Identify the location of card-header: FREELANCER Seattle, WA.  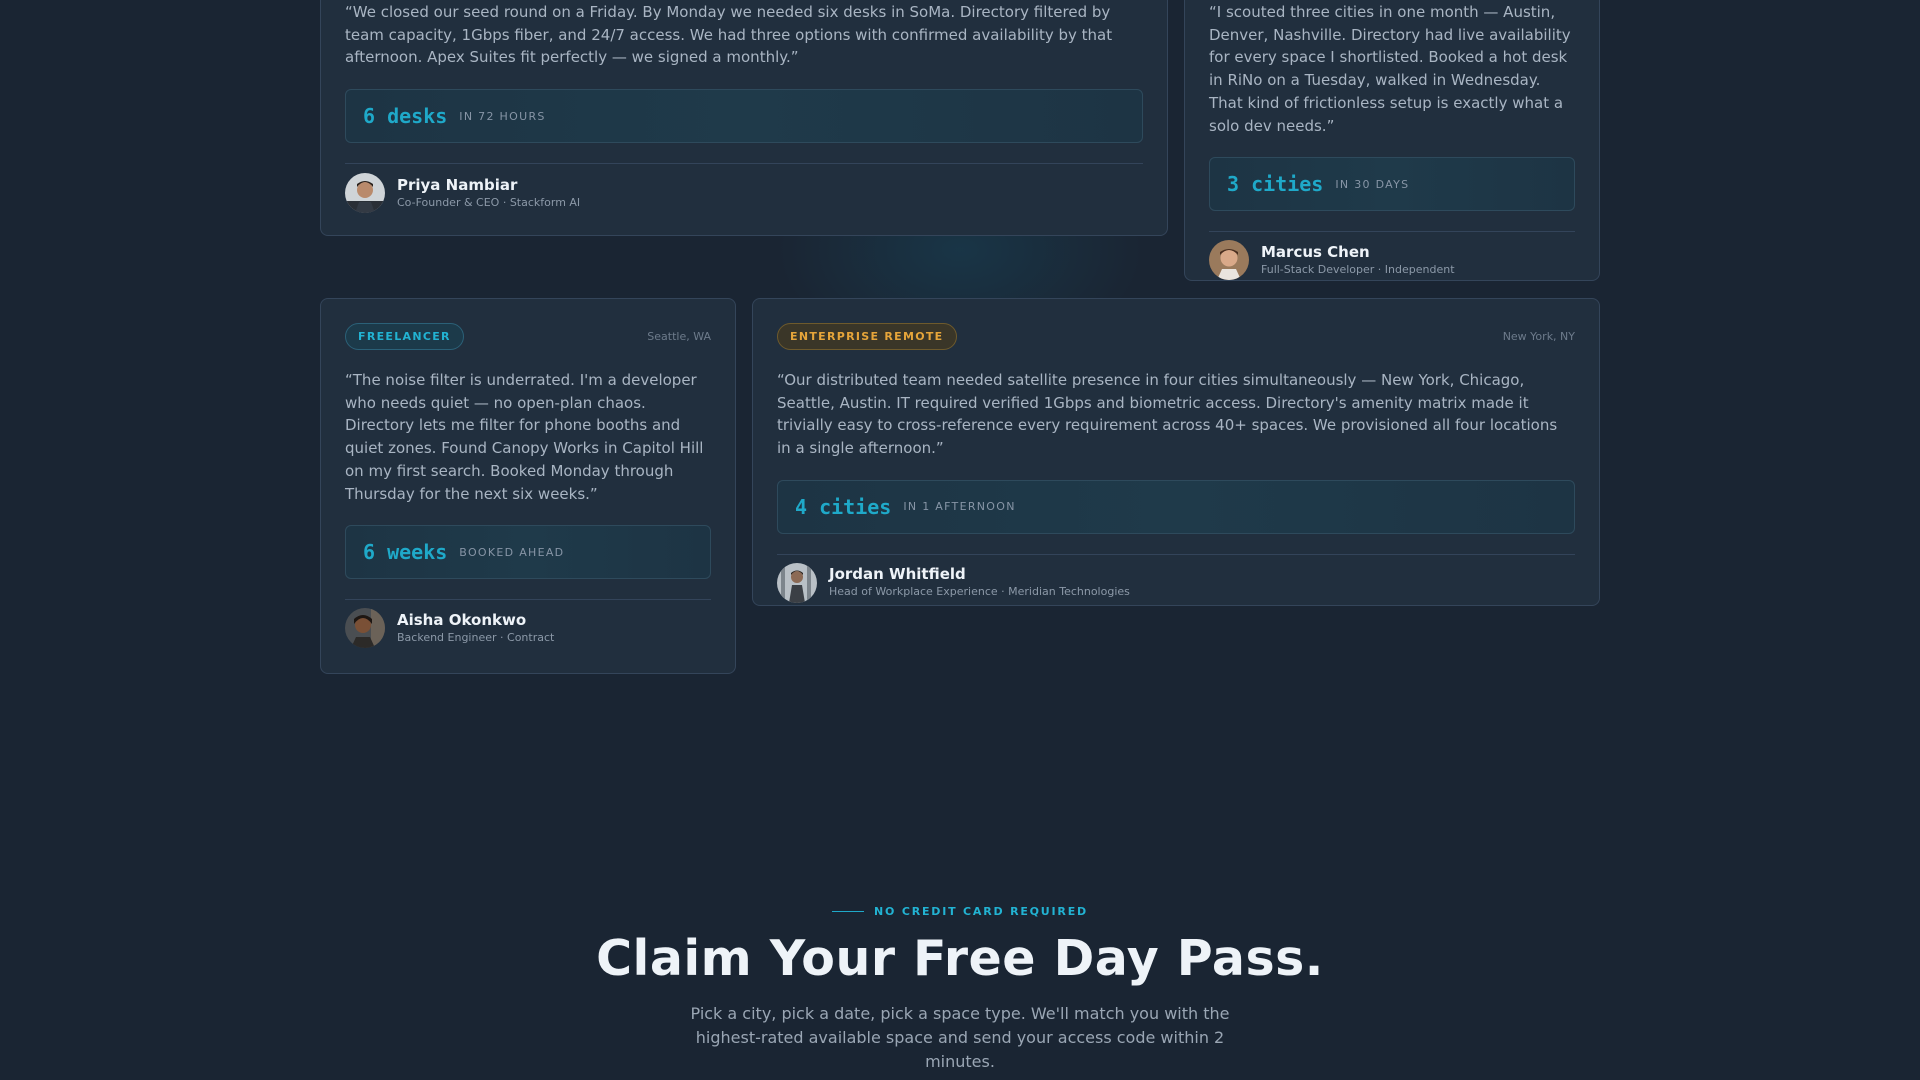
(528, 336).